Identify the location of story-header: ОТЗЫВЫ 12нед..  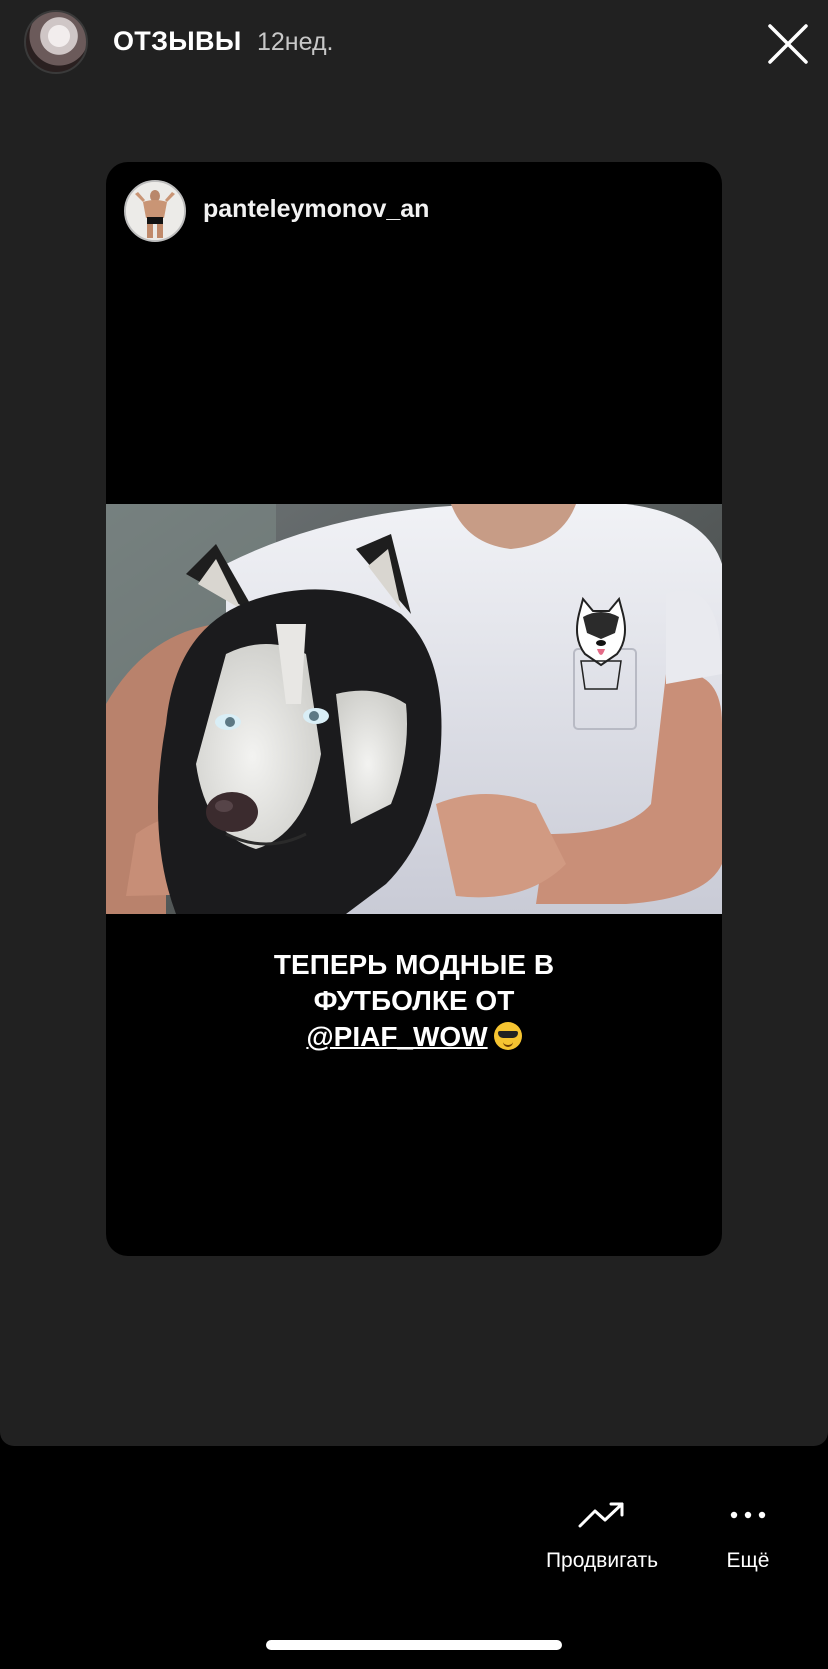
(414, 45).